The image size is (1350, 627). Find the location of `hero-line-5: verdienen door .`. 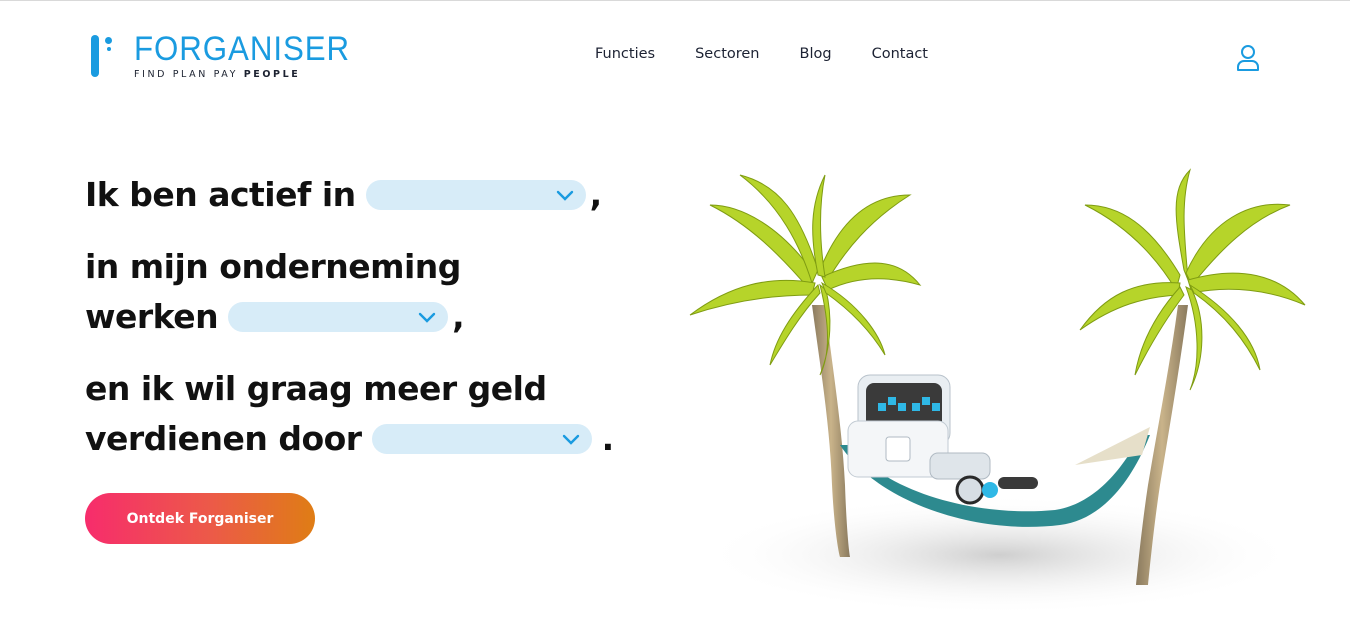

hero-line-5: verdienen door . is located at coordinates (349, 438).